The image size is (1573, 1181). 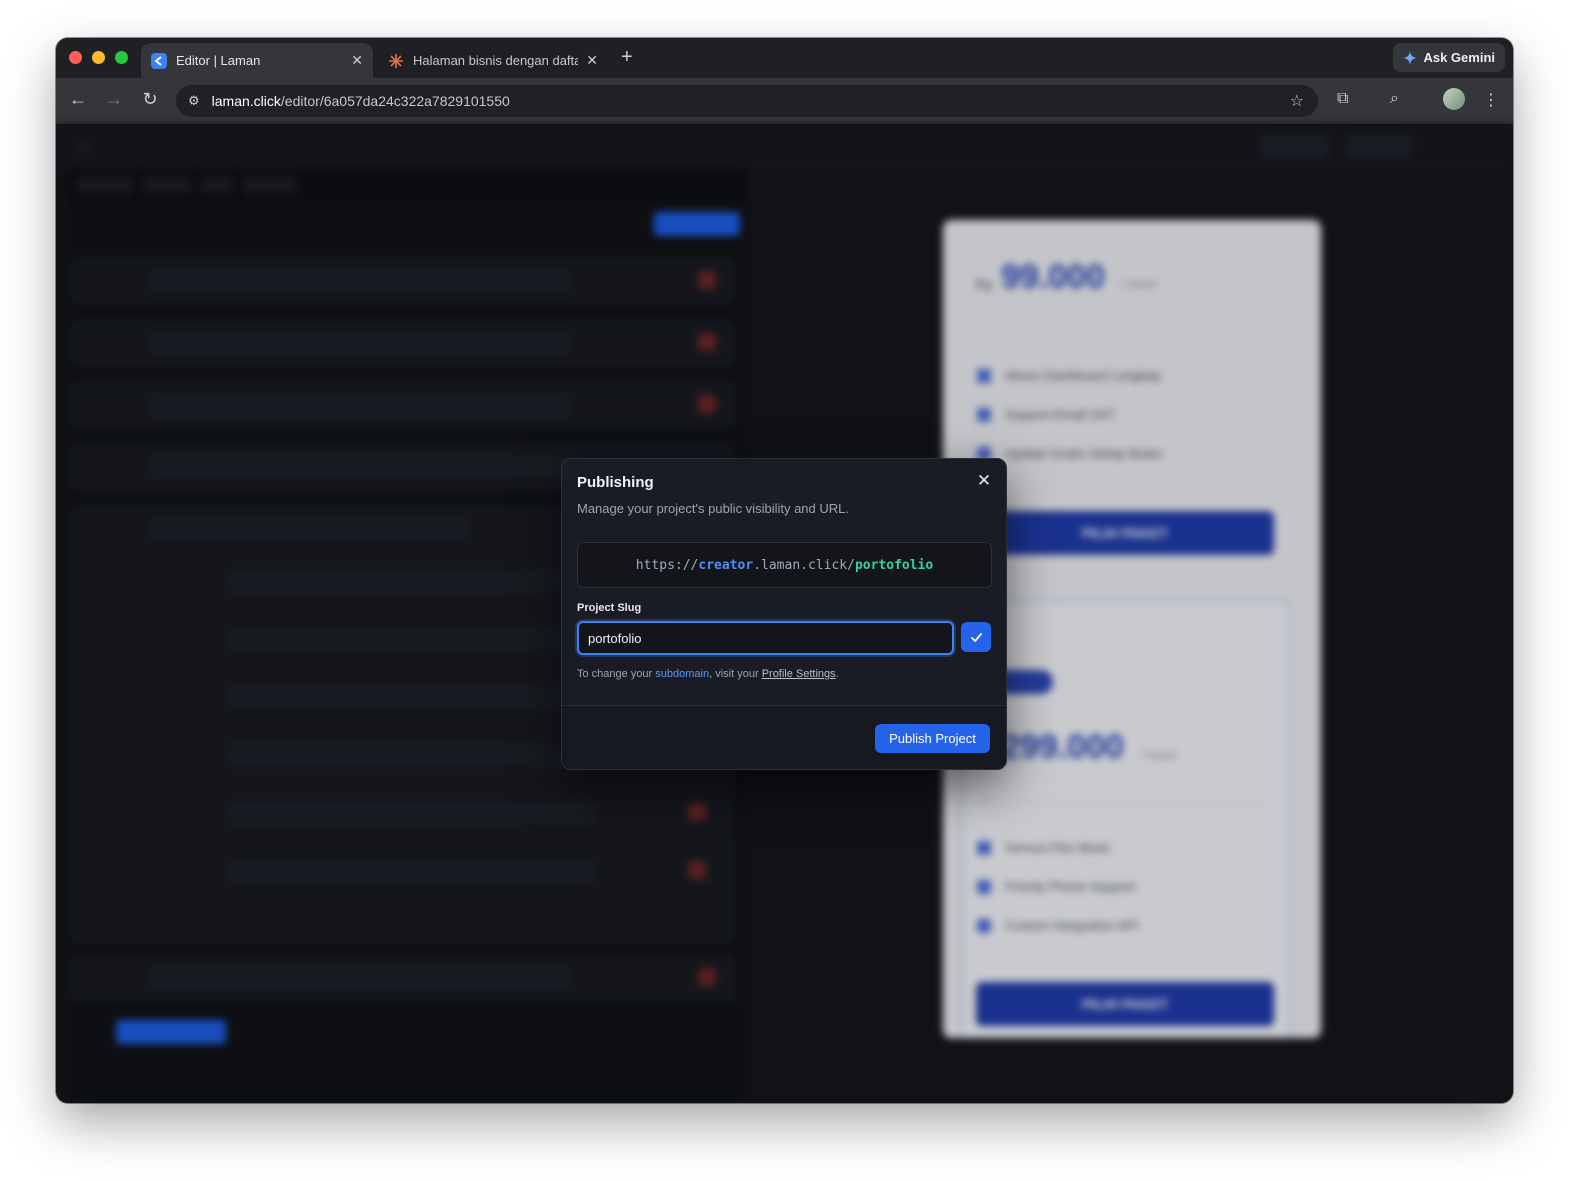 What do you see at coordinates (114, 99) in the screenshot?
I see `forward-arrow-icon: →` at bounding box center [114, 99].